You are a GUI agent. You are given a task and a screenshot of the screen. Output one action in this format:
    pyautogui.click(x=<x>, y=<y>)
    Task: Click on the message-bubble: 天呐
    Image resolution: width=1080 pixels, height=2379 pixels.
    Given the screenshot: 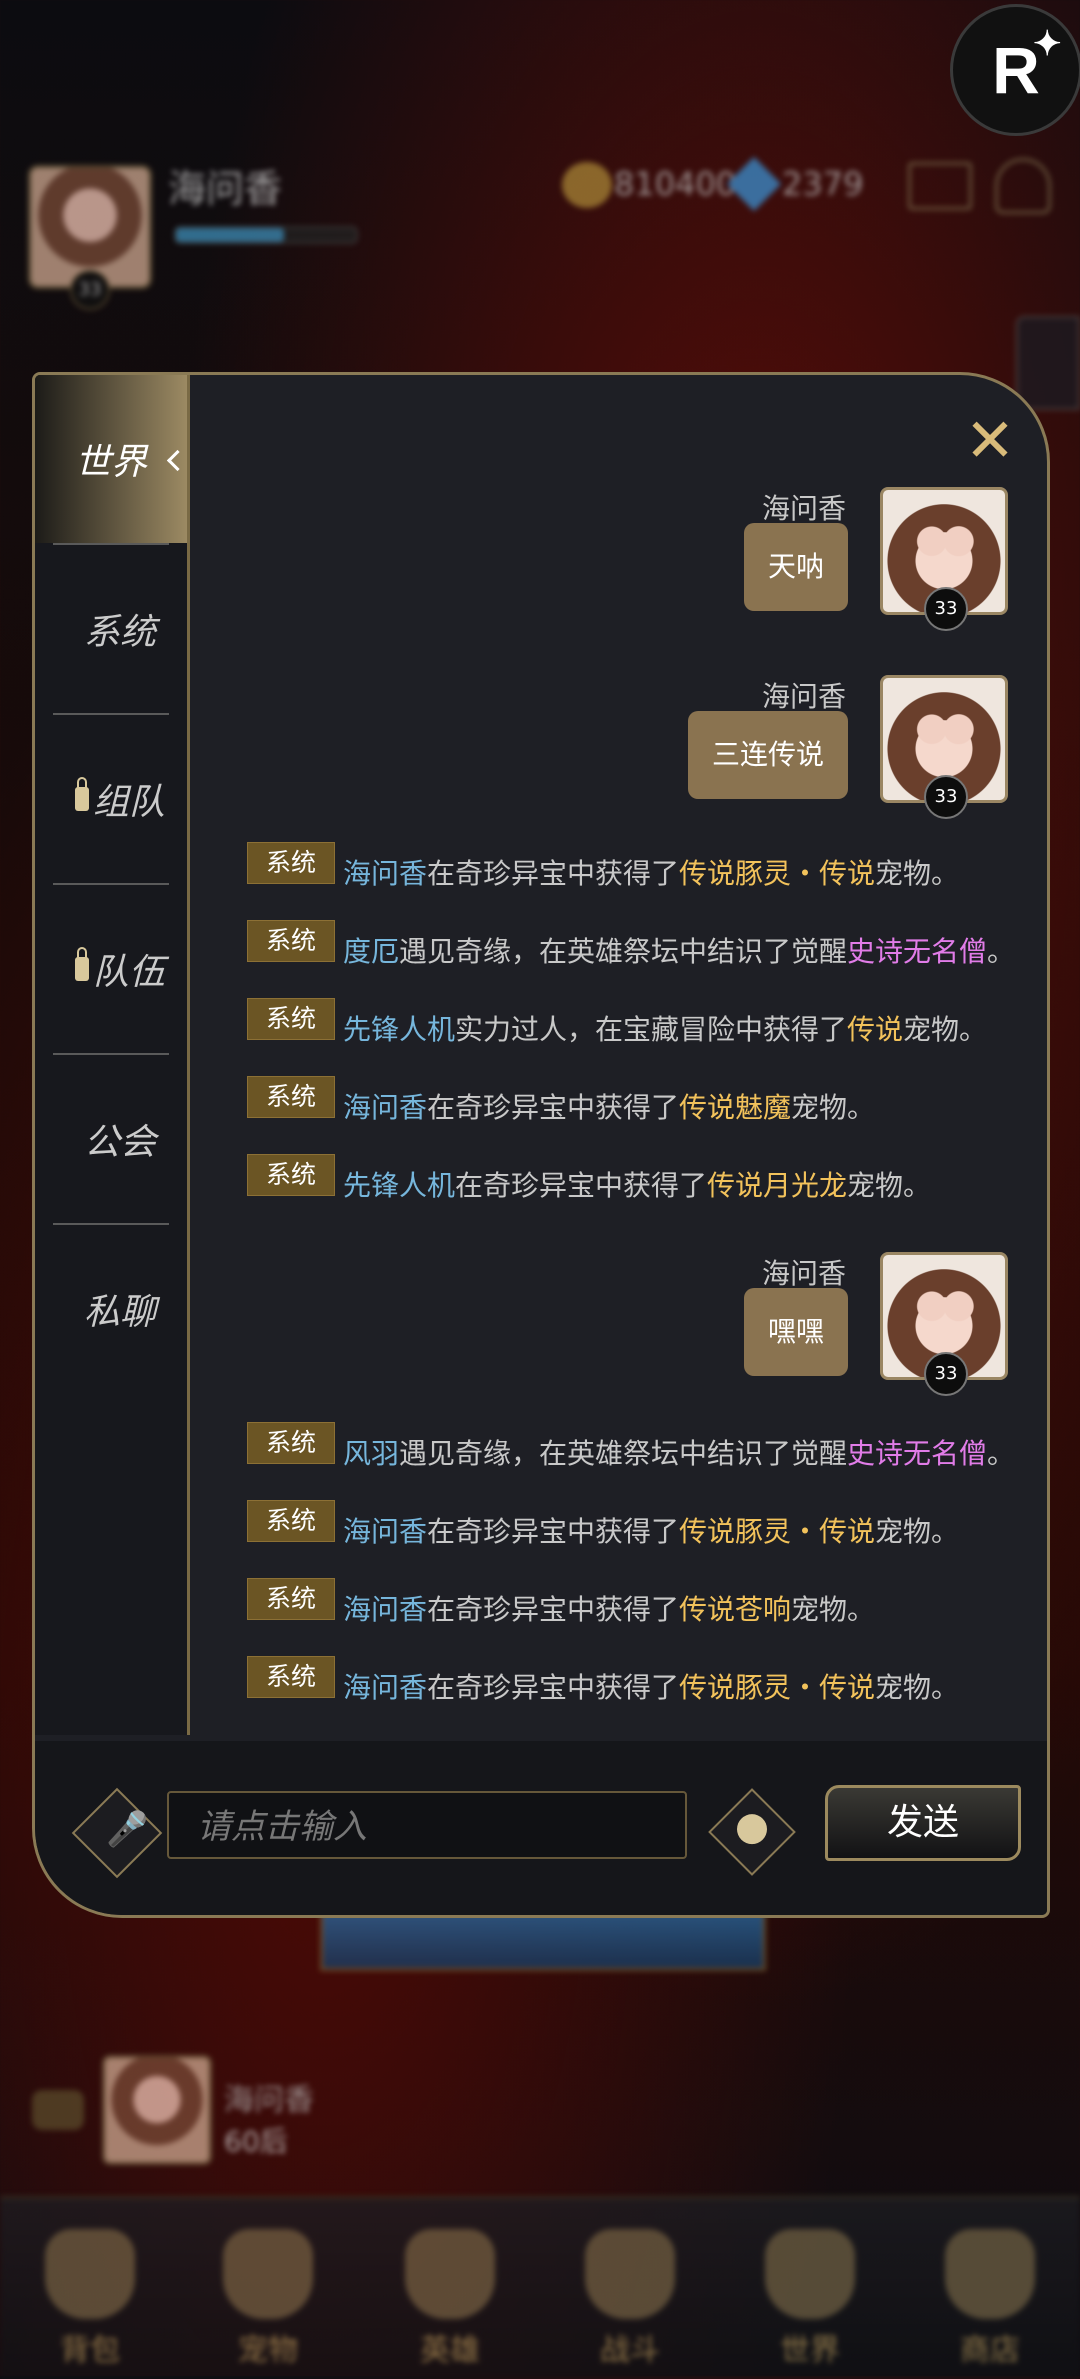 What is the action you would take?
    pyautogui.click(x=795, y=567)
    